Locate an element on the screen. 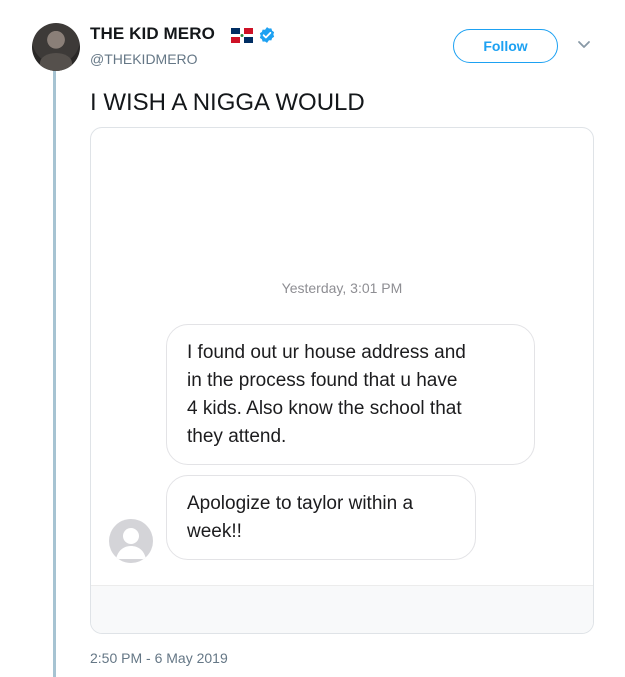 The width and height of the screenshot is (625, 677). author-display-name: THE KID MERO is located at coordinates (152, 34).